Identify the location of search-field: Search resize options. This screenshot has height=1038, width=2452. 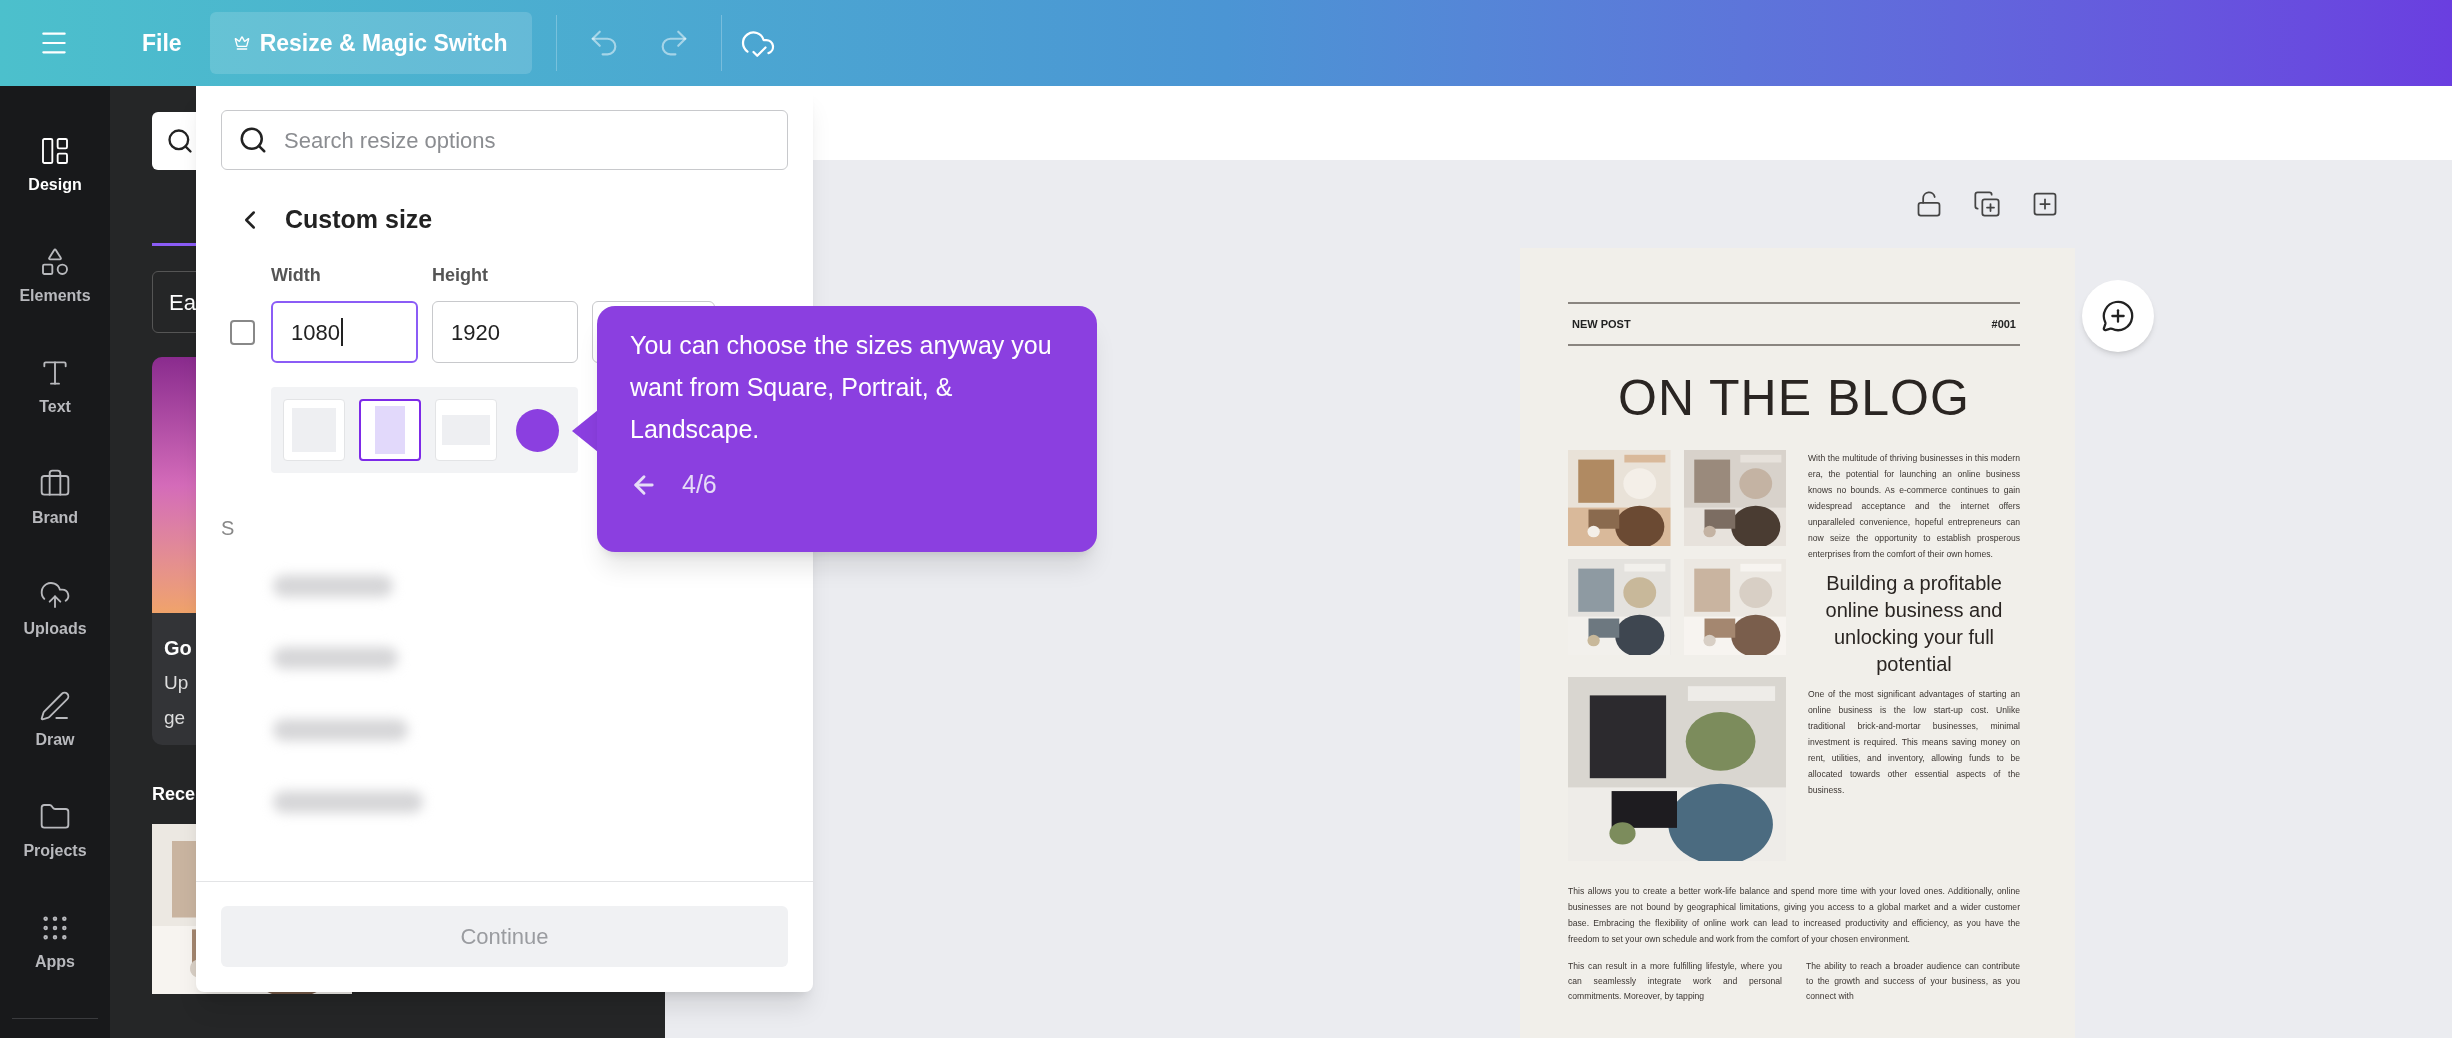
(504, 140).